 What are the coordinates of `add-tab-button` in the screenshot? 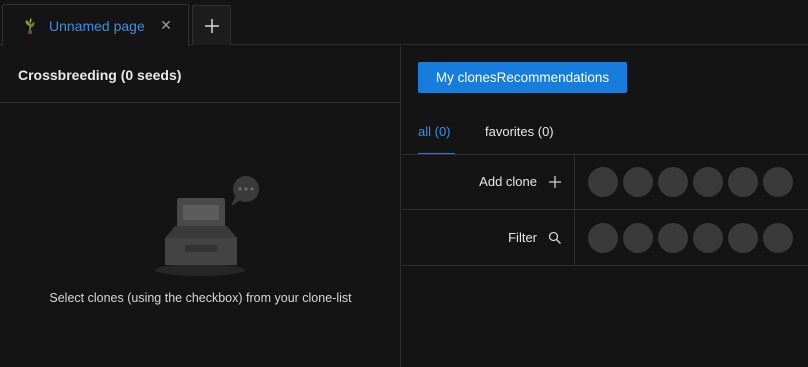 It's located at (211, 25).